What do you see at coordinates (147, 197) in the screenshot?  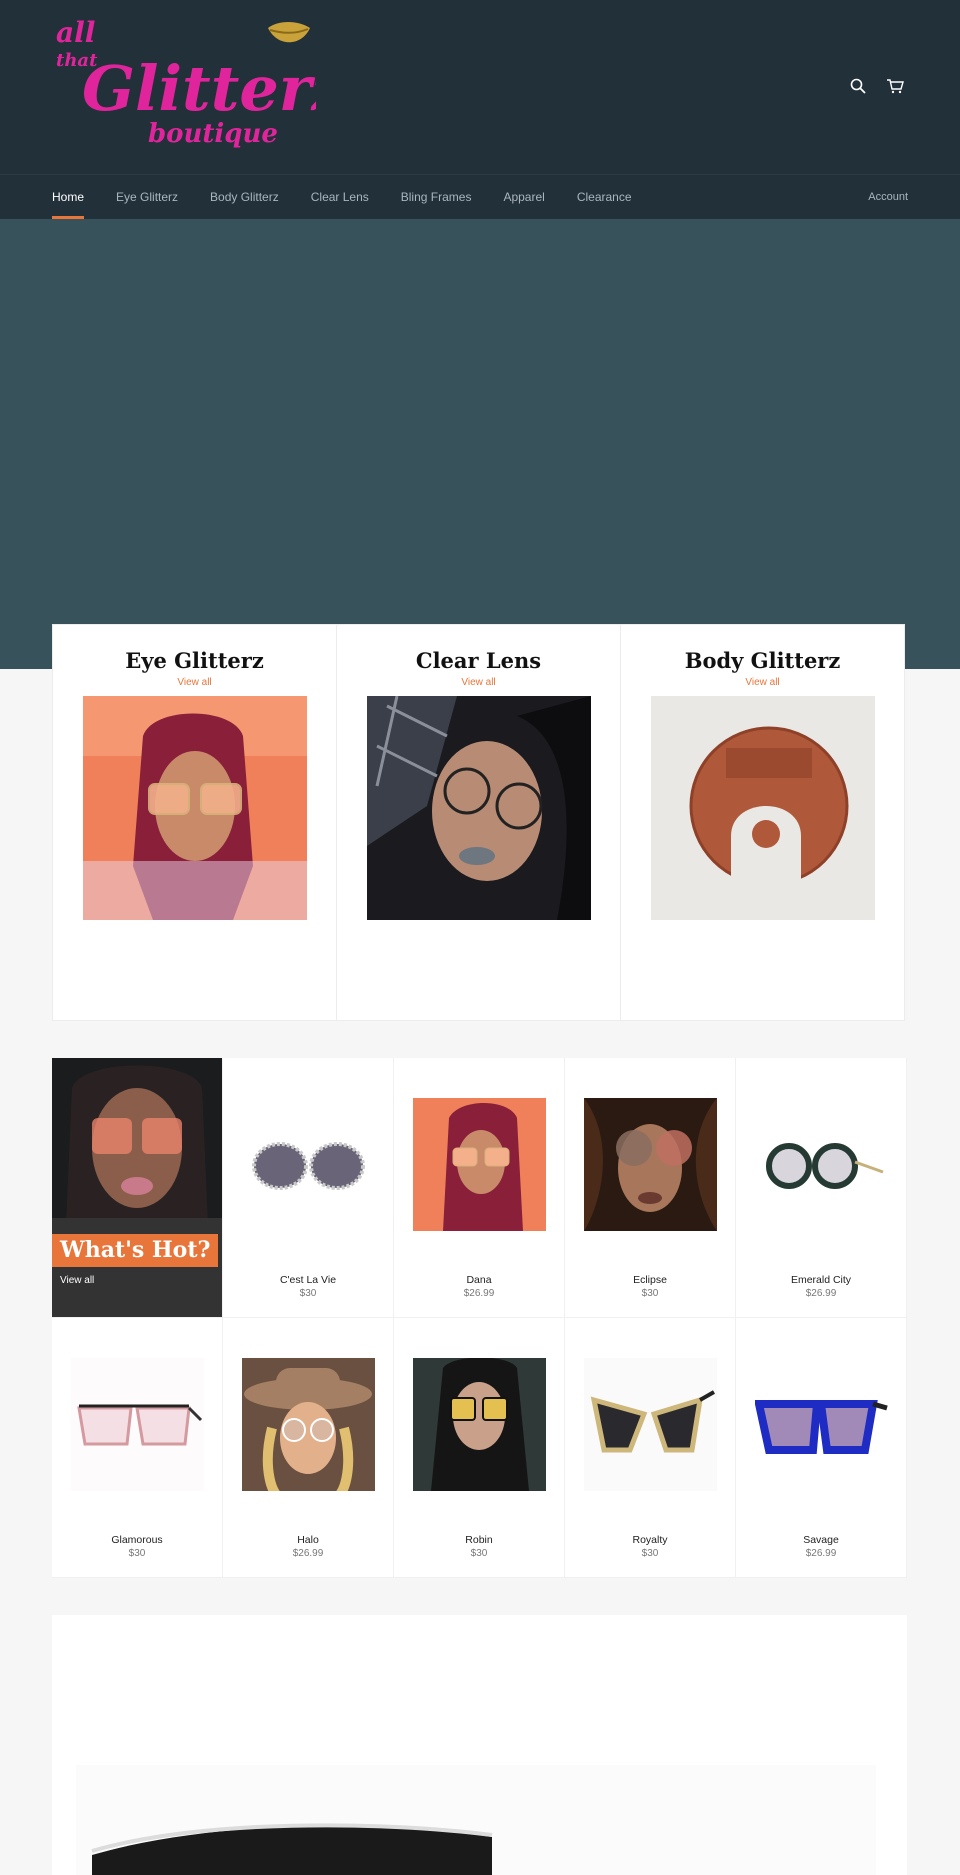 I see `nav-item-eye-glitterz: Eye Glitterz` at bounding box center [147, 197].